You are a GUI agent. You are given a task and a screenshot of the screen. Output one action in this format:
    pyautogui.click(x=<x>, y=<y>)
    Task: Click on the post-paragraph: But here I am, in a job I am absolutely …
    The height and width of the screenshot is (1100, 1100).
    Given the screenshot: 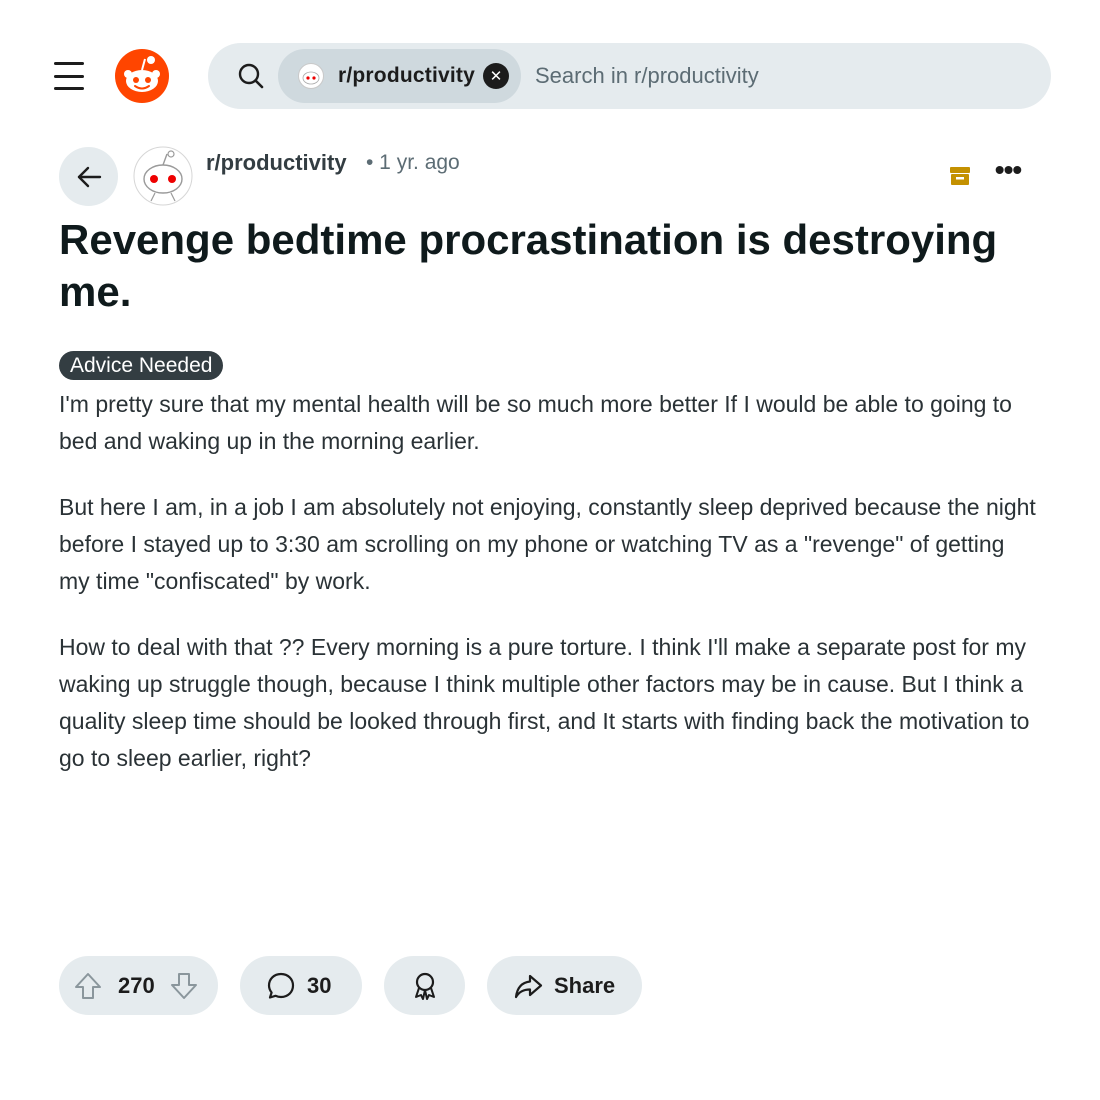 What is the action you would take?
    pyautogui.click(x=547, y=544)
    